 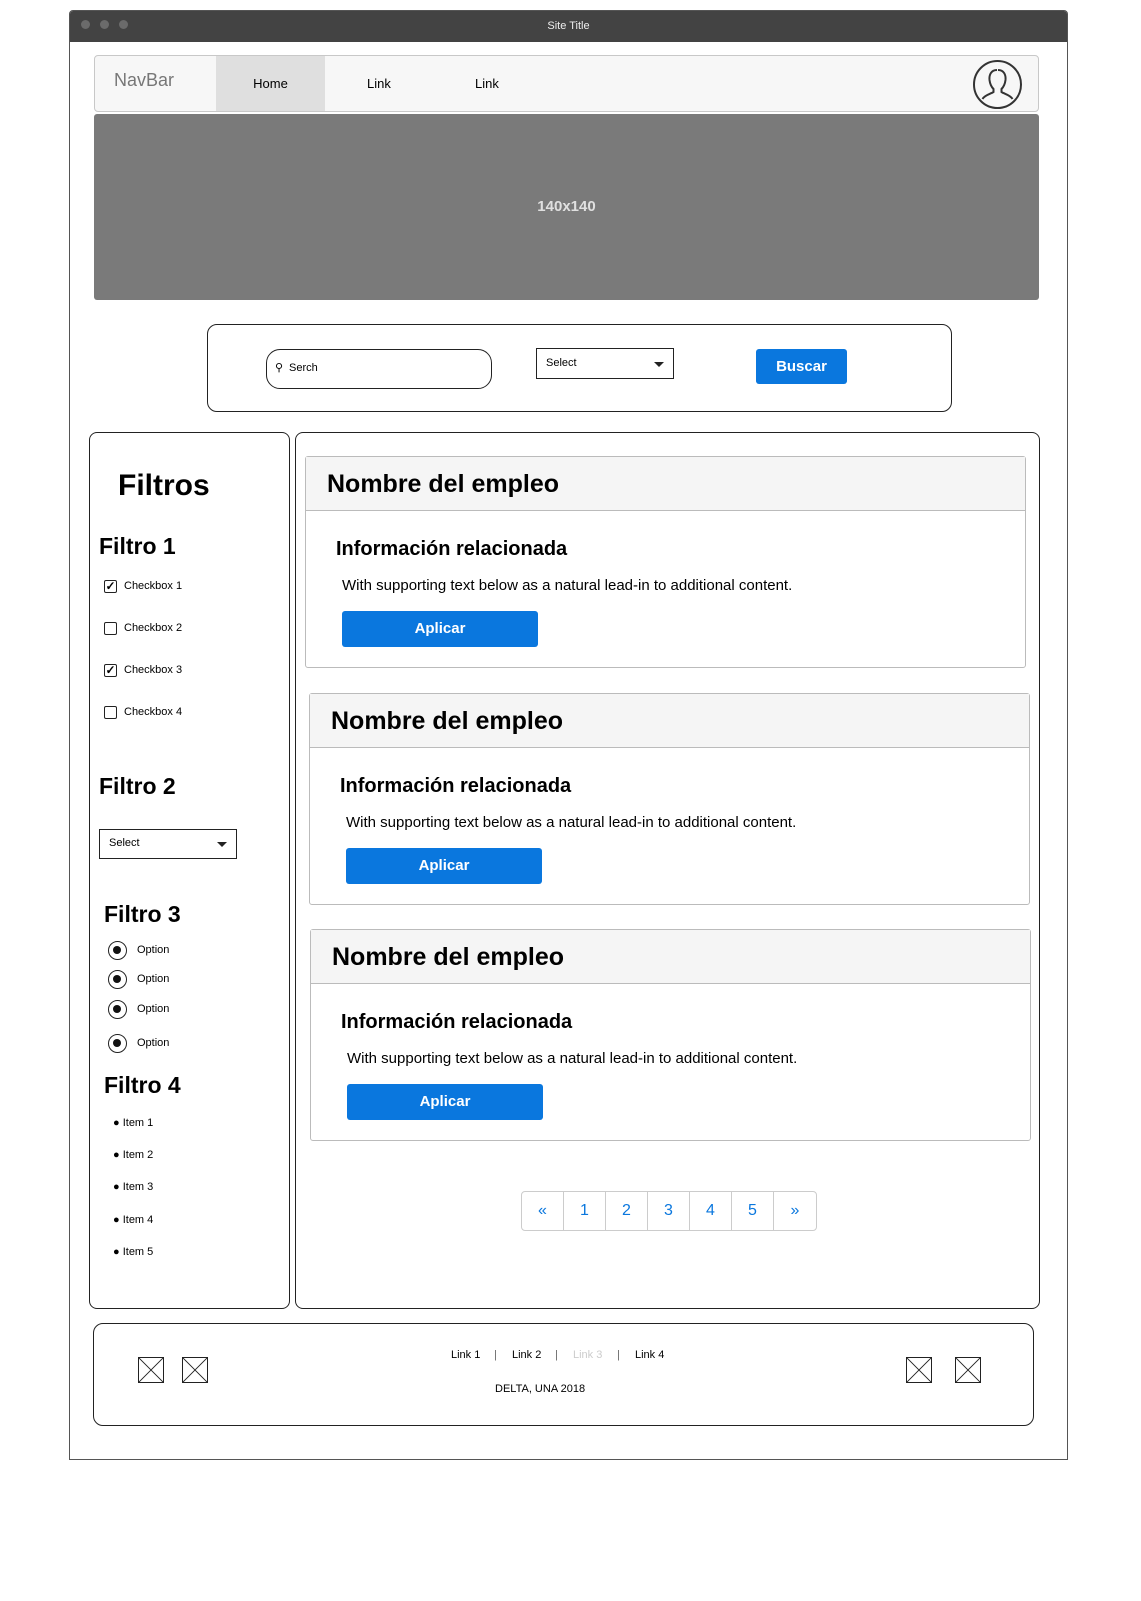 I want to click on search-select-value: Select, so click(x=561, y=363).